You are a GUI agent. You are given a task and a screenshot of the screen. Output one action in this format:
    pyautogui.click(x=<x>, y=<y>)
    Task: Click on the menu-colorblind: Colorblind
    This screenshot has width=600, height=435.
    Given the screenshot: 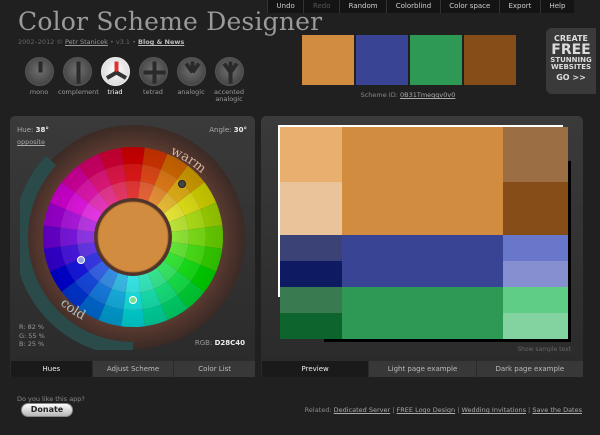 What is the action you would take?
    pyautogui.click(x=413, y=6)
    